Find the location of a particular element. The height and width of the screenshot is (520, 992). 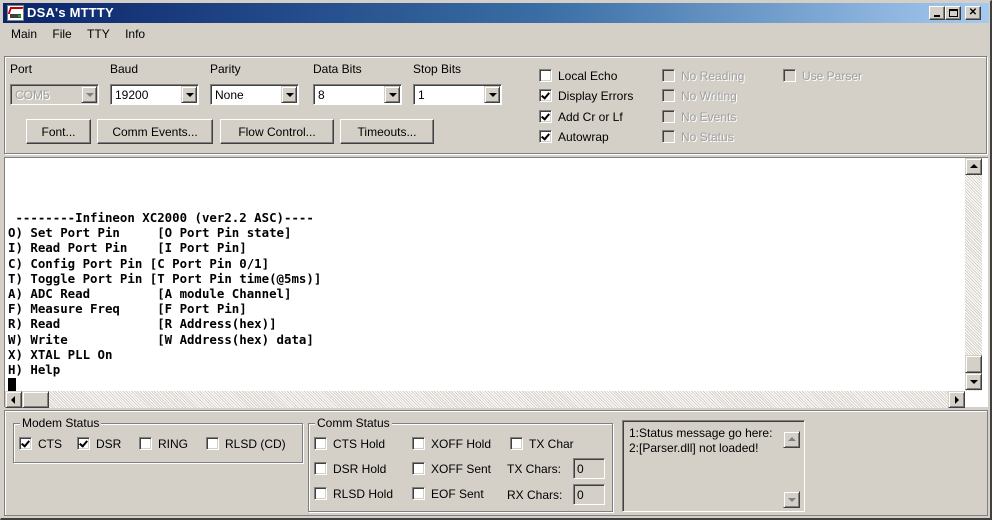

window-title: DSA's MTTTY is located at coordinates (70, 12).